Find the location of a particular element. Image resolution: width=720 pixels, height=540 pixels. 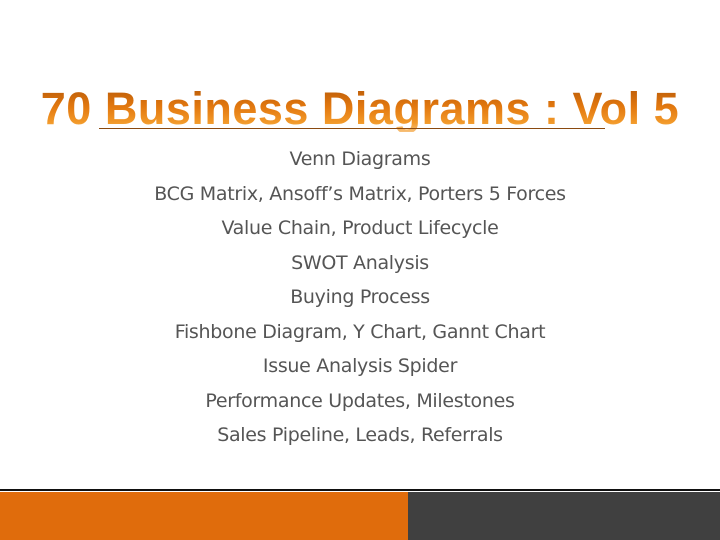

topic-item: SWOT Analysis is located at coordinates (360, 262).